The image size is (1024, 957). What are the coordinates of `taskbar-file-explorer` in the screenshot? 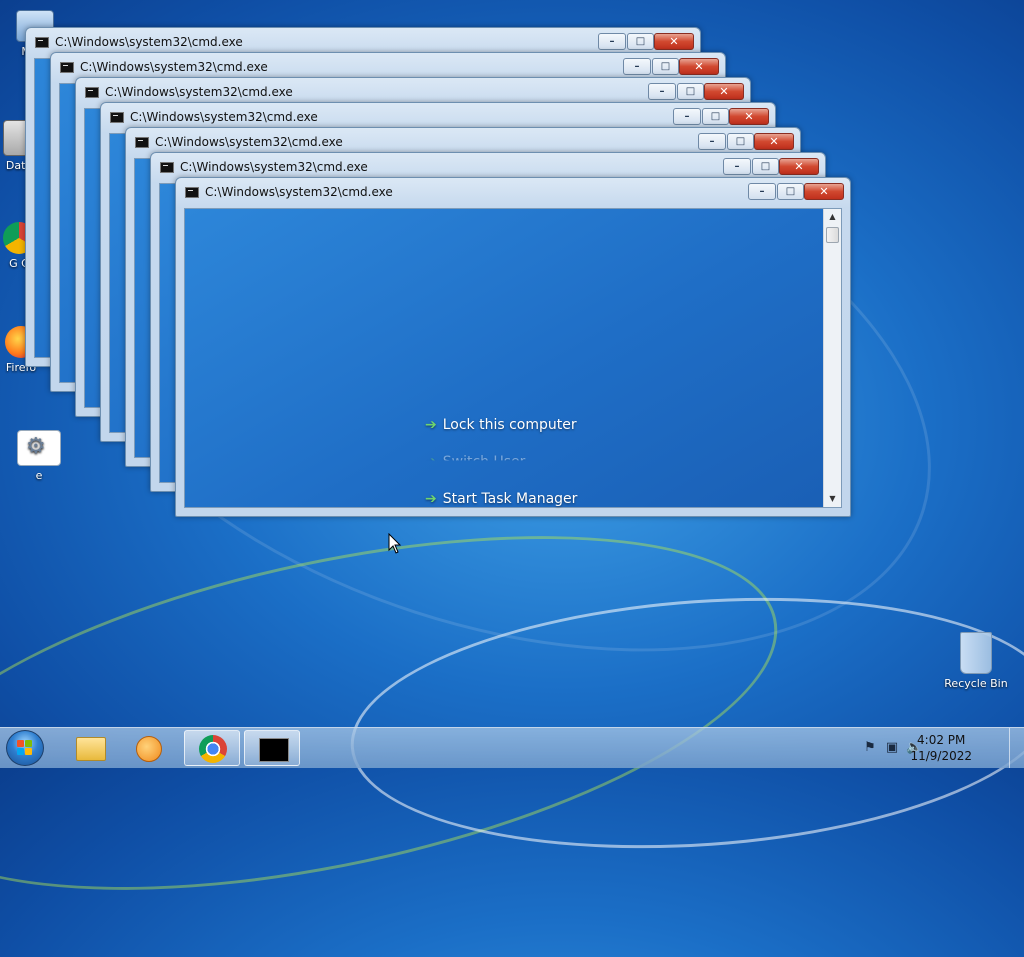 It's located at (90, 748).